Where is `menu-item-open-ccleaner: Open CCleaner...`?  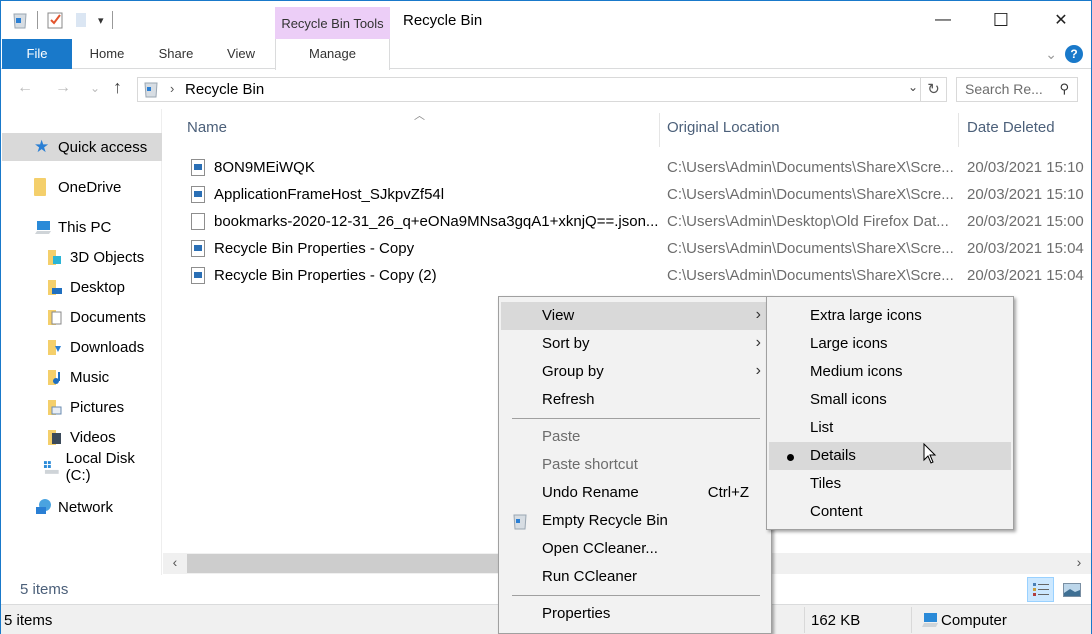
menu-item-open-ccleaner: Open CCleaner... is located at coordinates (635, 549).